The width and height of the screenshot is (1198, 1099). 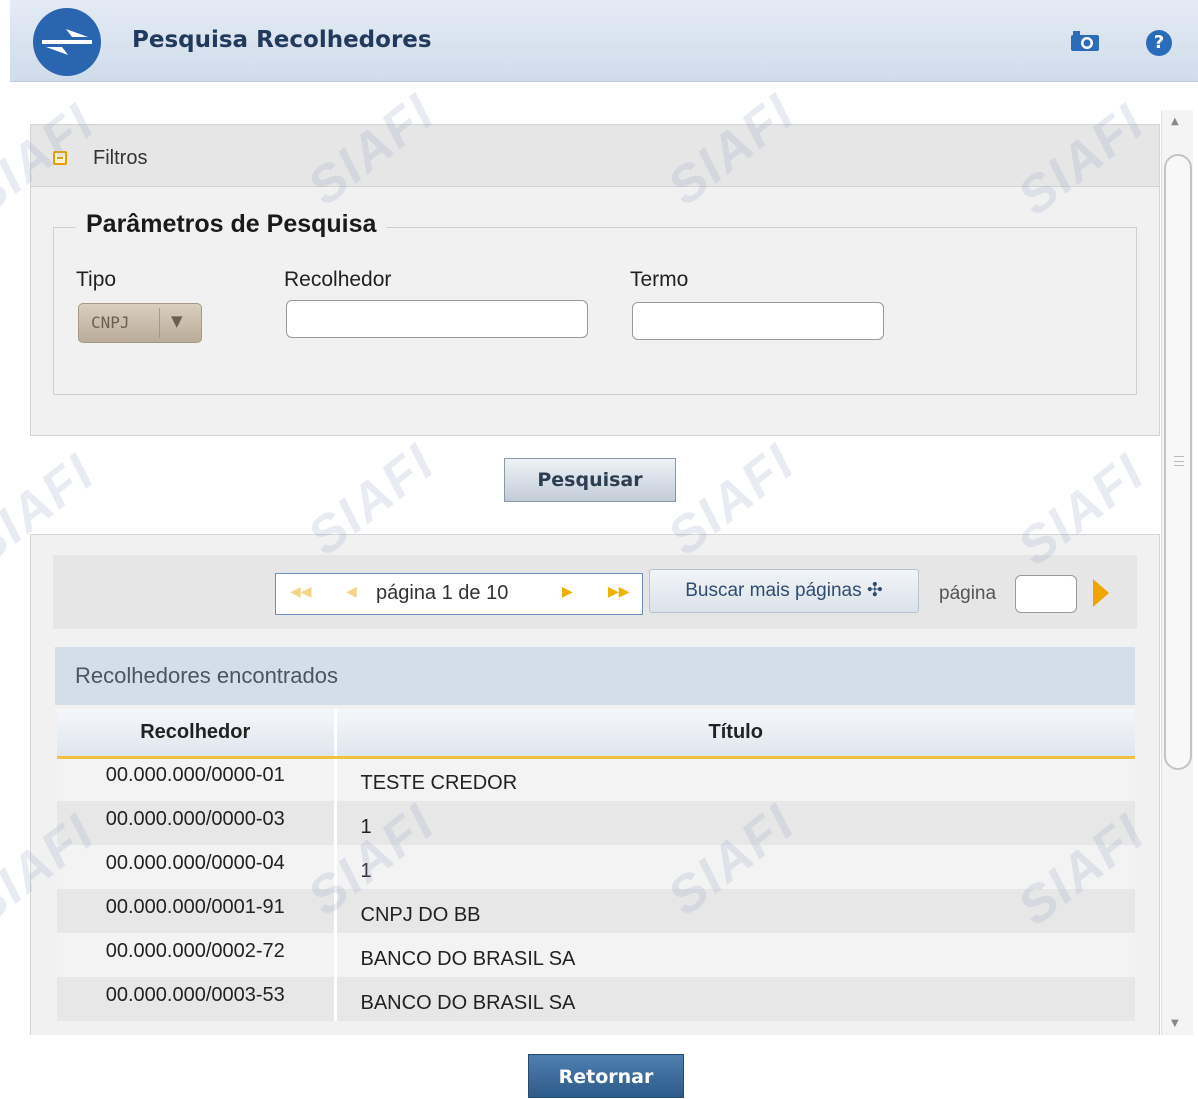 What do you see at coordinates (1175, 1023) in the screenshot?
I see `scroll-down-icon: ▼` at bounding box center [1175, 1023].